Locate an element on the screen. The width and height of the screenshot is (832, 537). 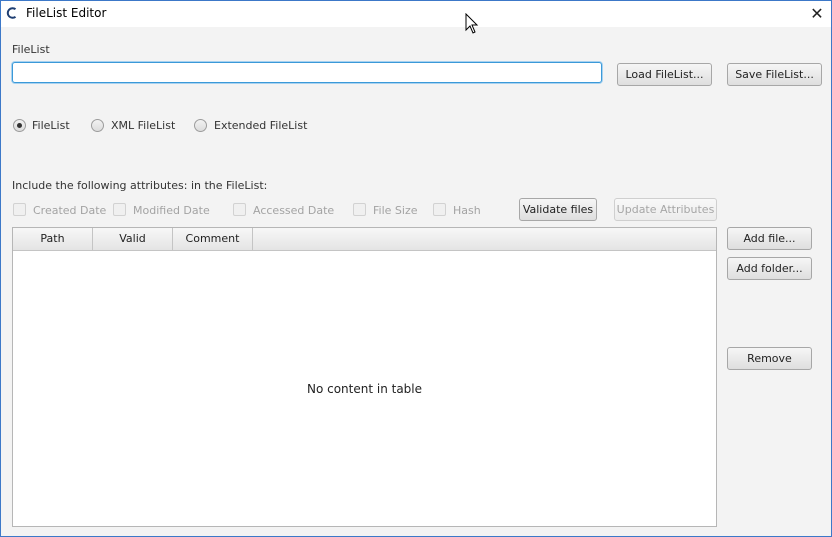
radio-xml-filelist is located at coordinates (97, 125).